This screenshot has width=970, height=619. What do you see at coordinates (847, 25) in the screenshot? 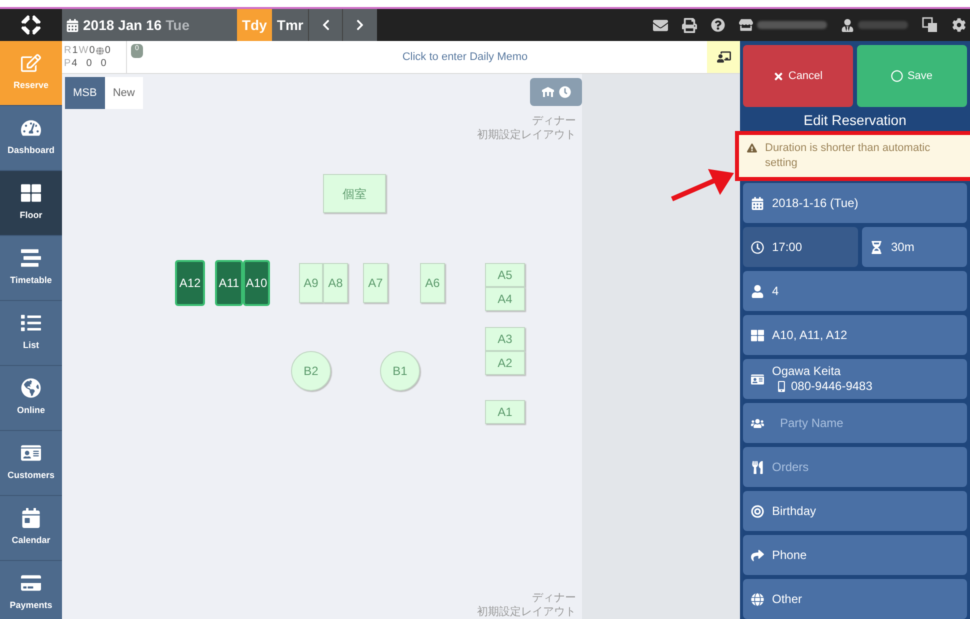
I see `user-icon` at bounding box center [847, 25].